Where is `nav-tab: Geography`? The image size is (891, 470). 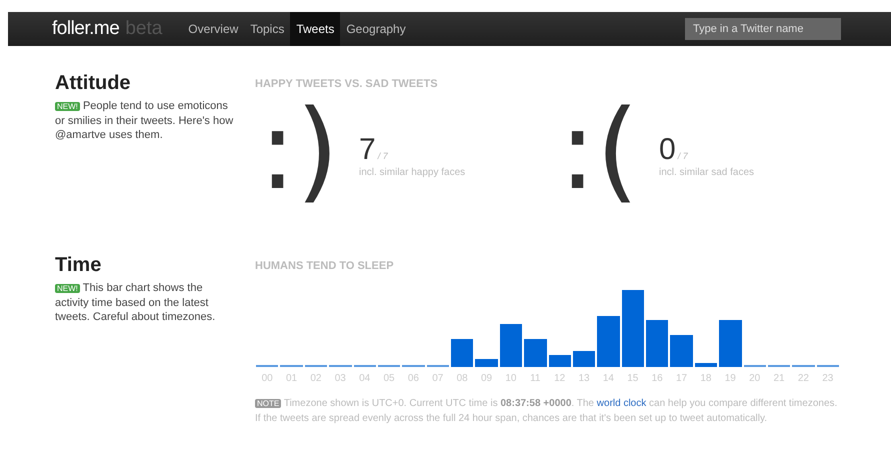 nav-tab: Geography is located at coordinates (376, 29).